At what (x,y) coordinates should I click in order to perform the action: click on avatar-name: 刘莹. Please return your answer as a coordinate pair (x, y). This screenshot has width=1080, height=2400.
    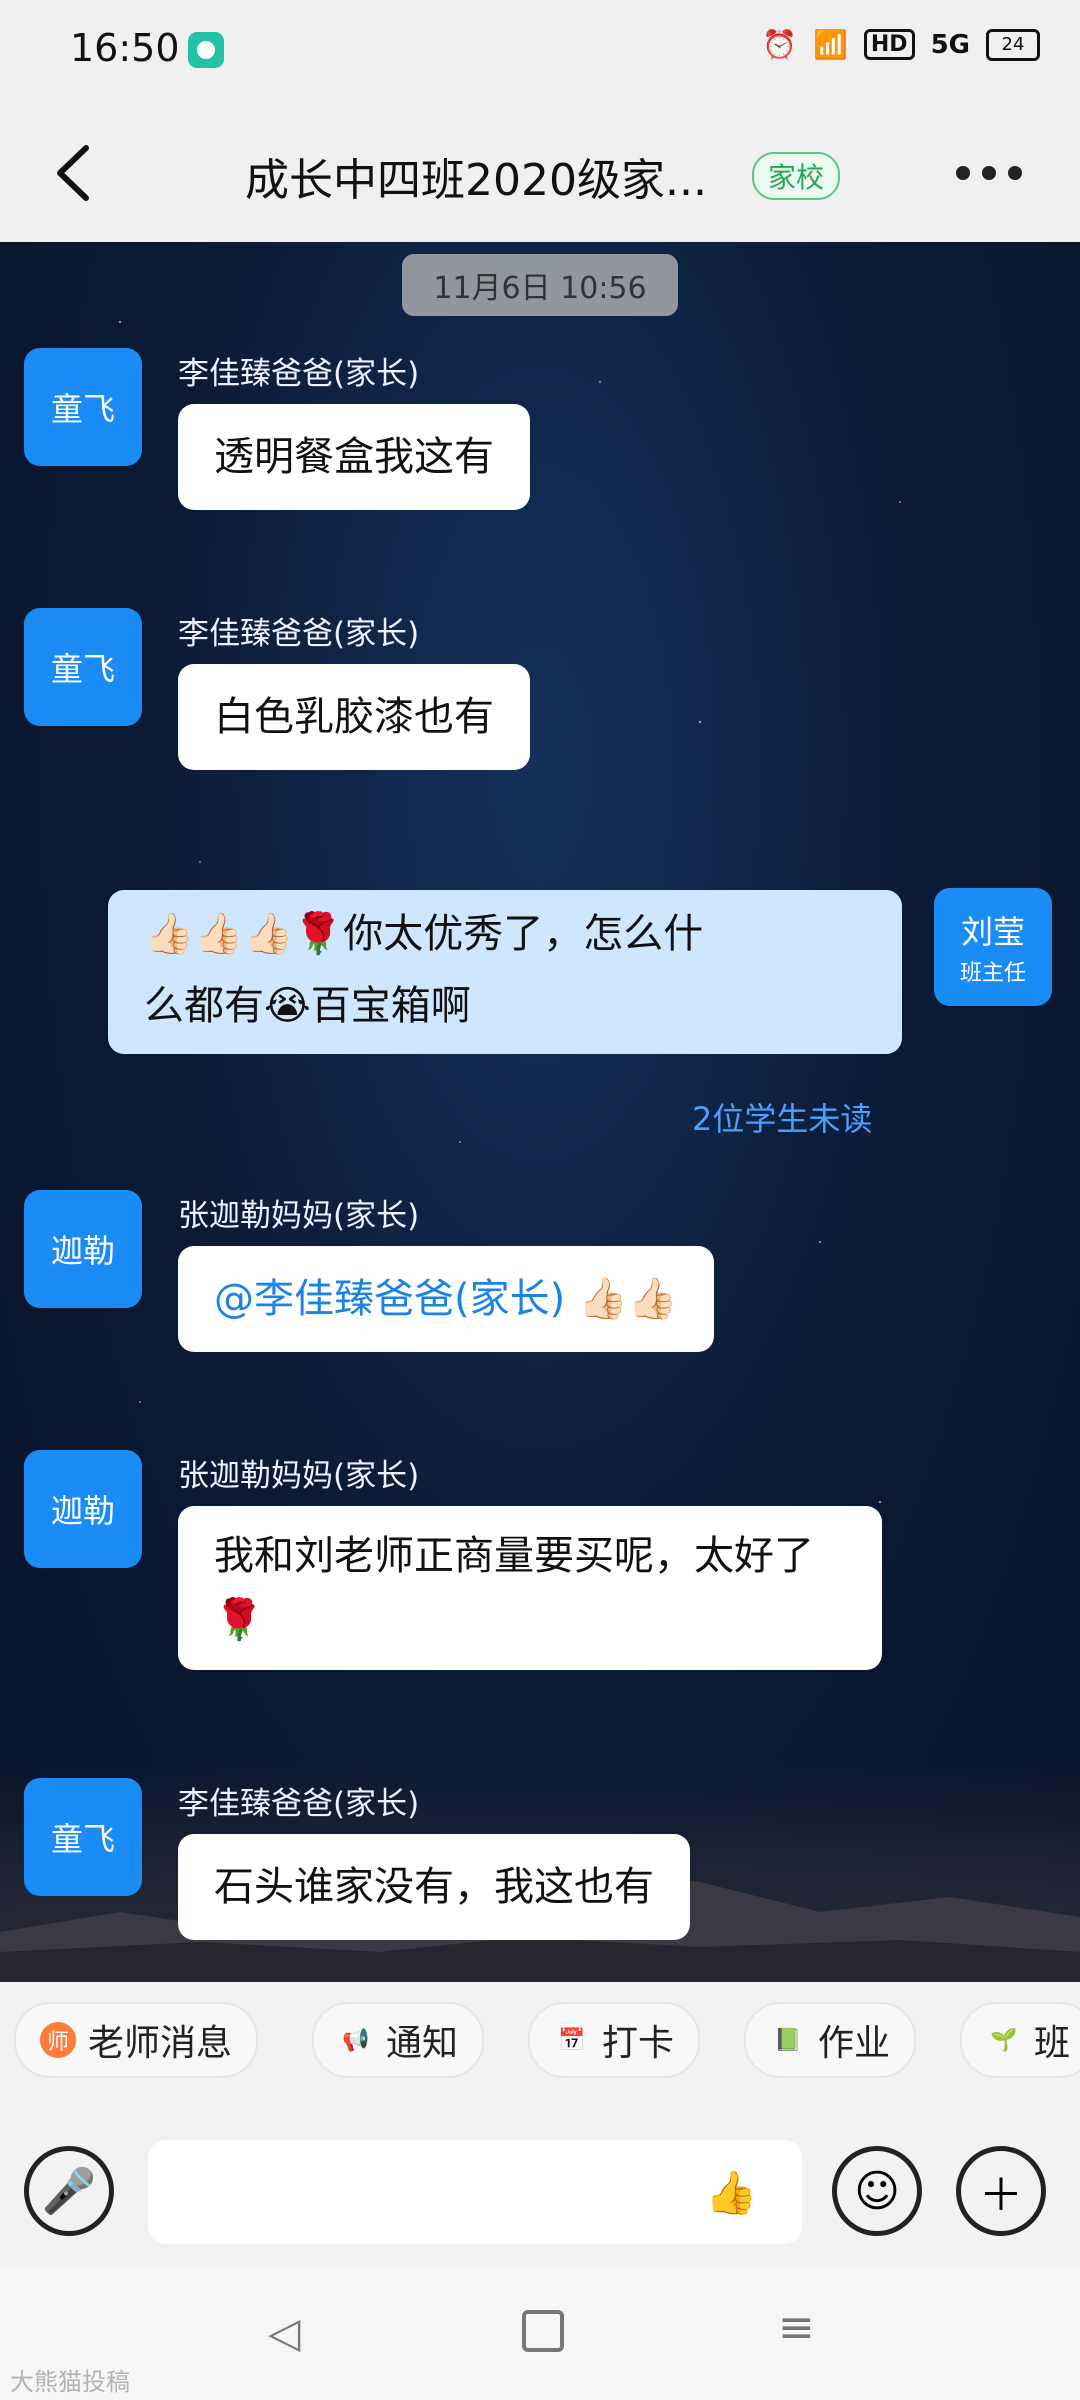
    Looking at the image, I should click on (992, 932).